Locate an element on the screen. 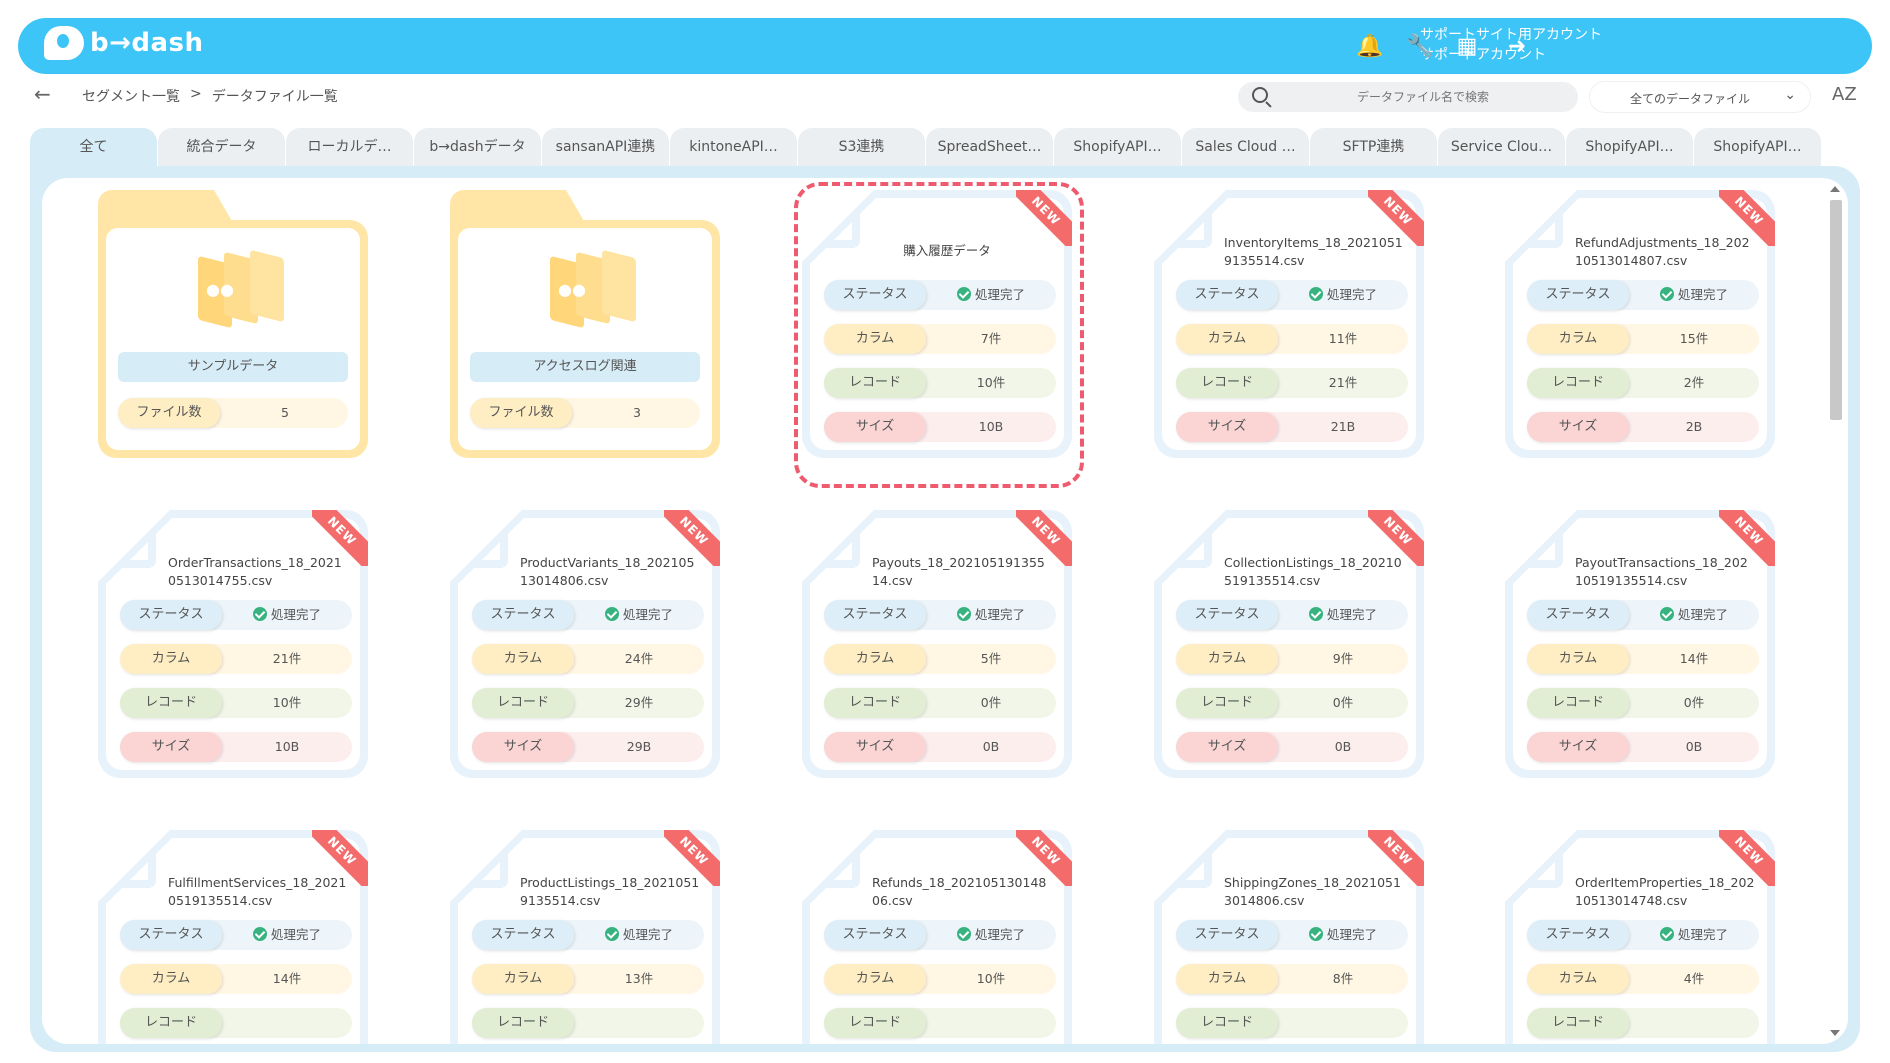  record-count-row-value: 10件 is located at coordinates (991, 383).